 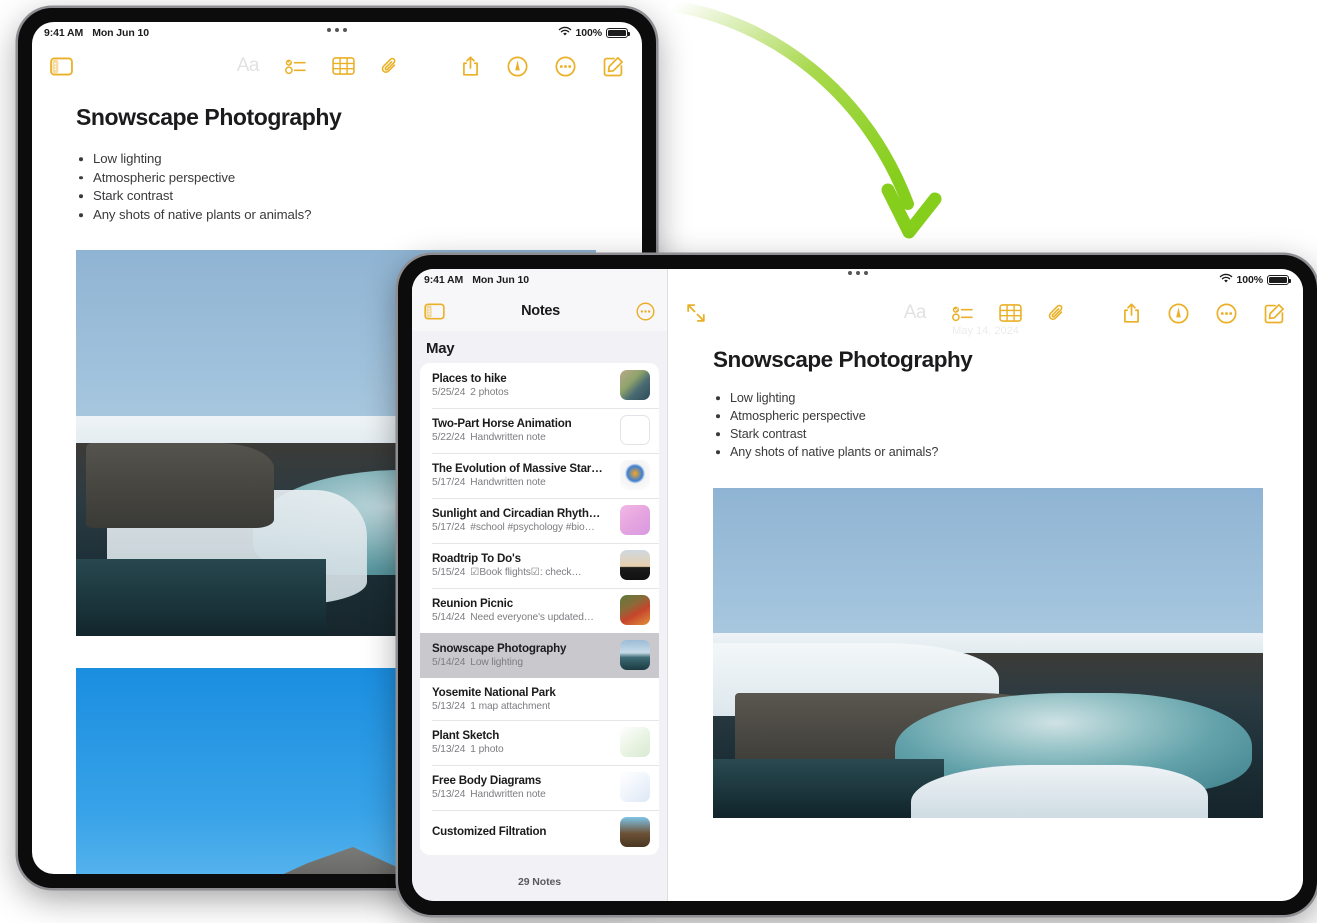 What do you see at coordinates (487, 780) in the screenshot?
I see `notes-row-title: Free Body Diagrams` at bounding box center [487, 780].